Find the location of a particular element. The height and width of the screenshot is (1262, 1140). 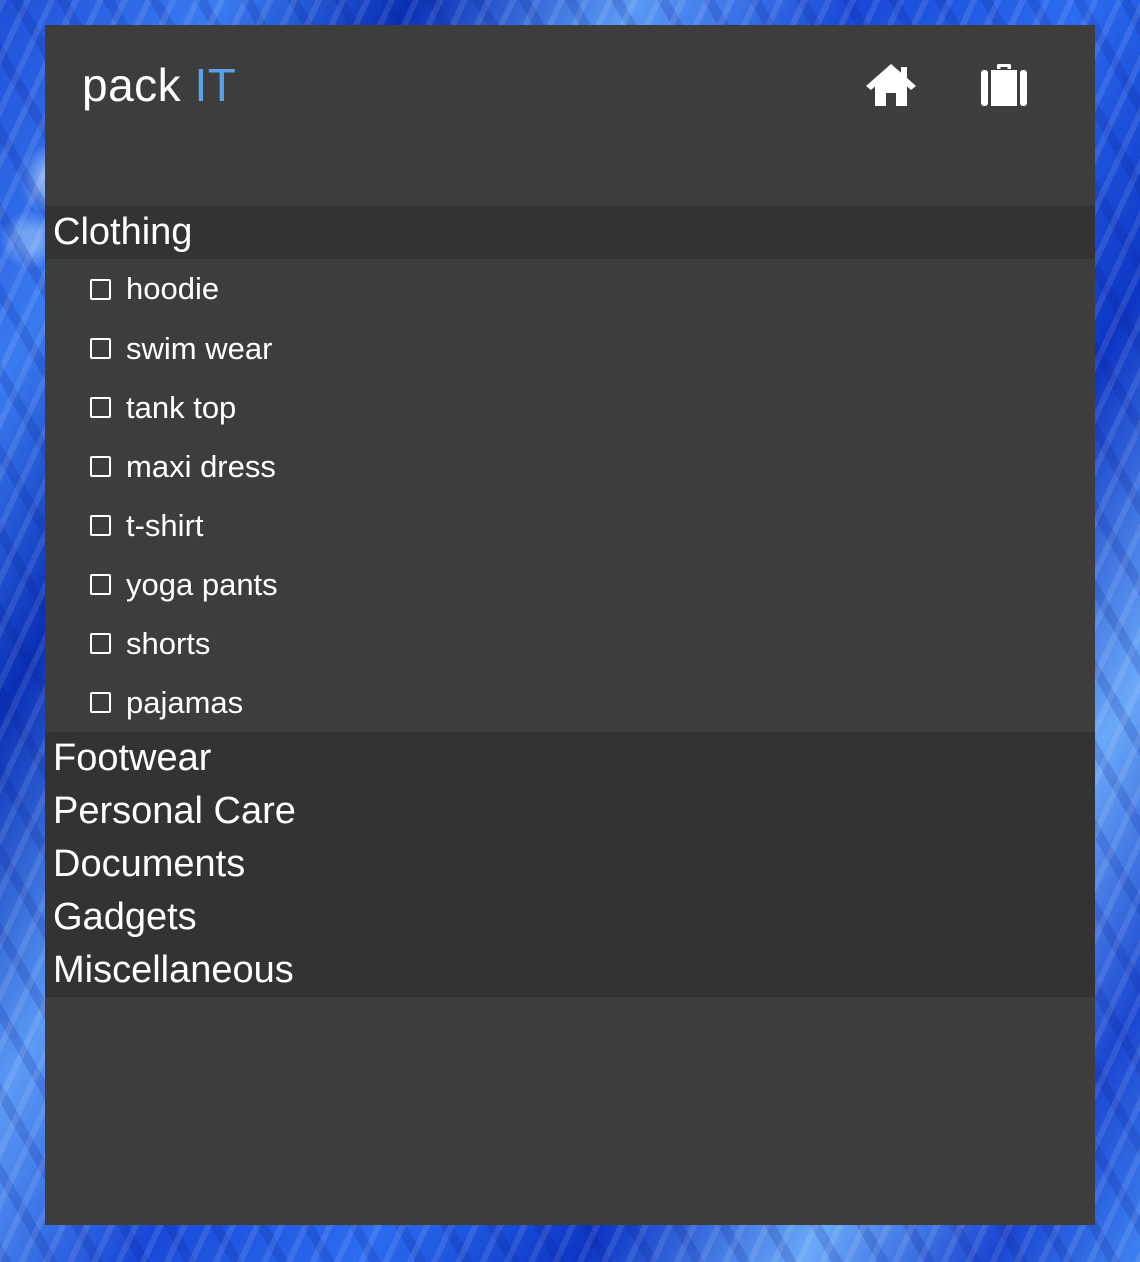

list-item: swim wear is located at coordinates (570, 348).